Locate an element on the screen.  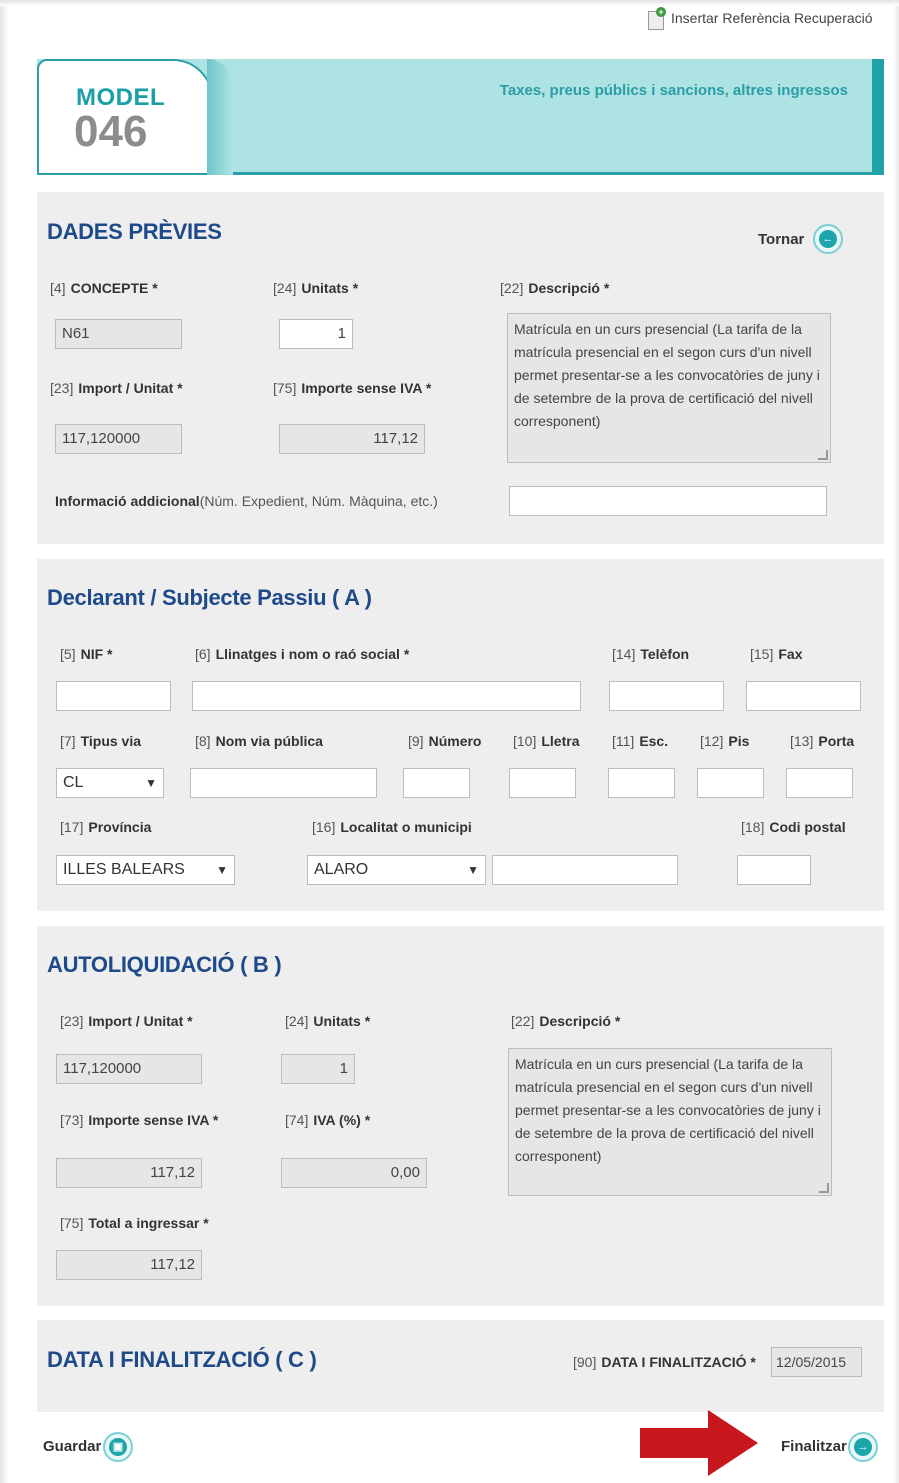
auto-import-unitat-field: 117,120000 is located at coordinates (129, 1069).